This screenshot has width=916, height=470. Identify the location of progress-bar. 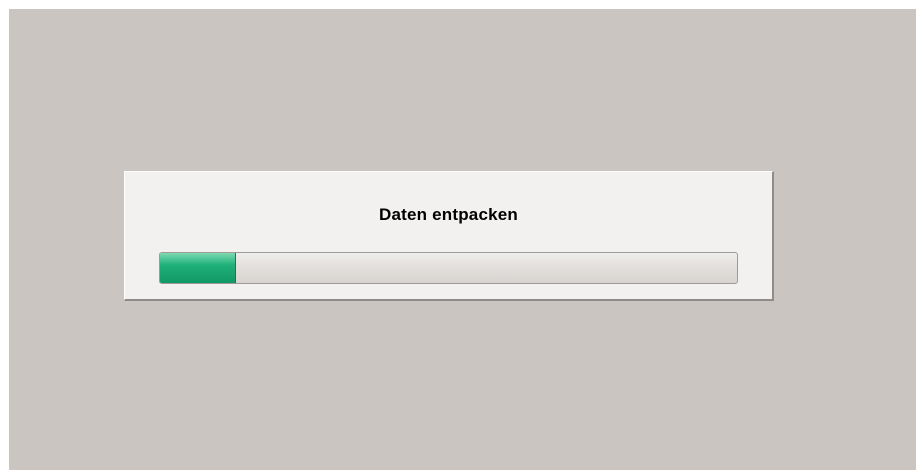
(448, 268).